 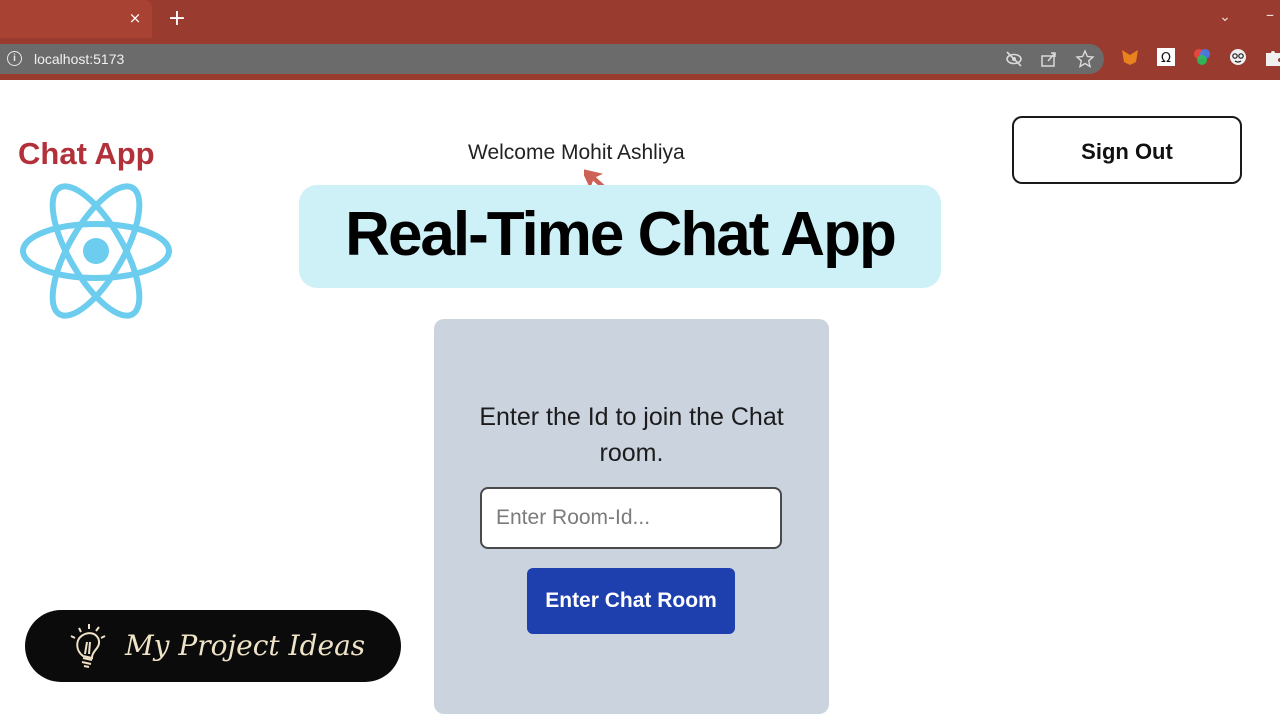 What do you see at coordinates (86, 153) in the screenshot?
I see `brand-title: Chat App` at bounding box center [86, 153].